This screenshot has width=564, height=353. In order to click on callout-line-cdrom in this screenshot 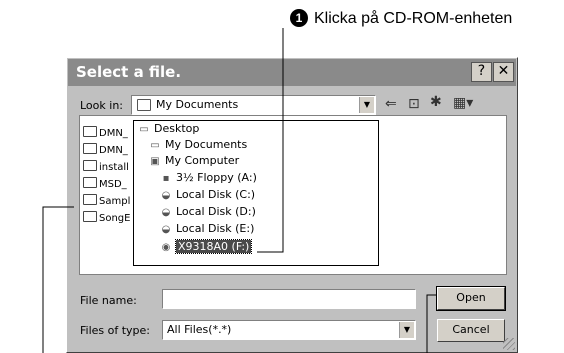, I will do `click(270, 140)`.